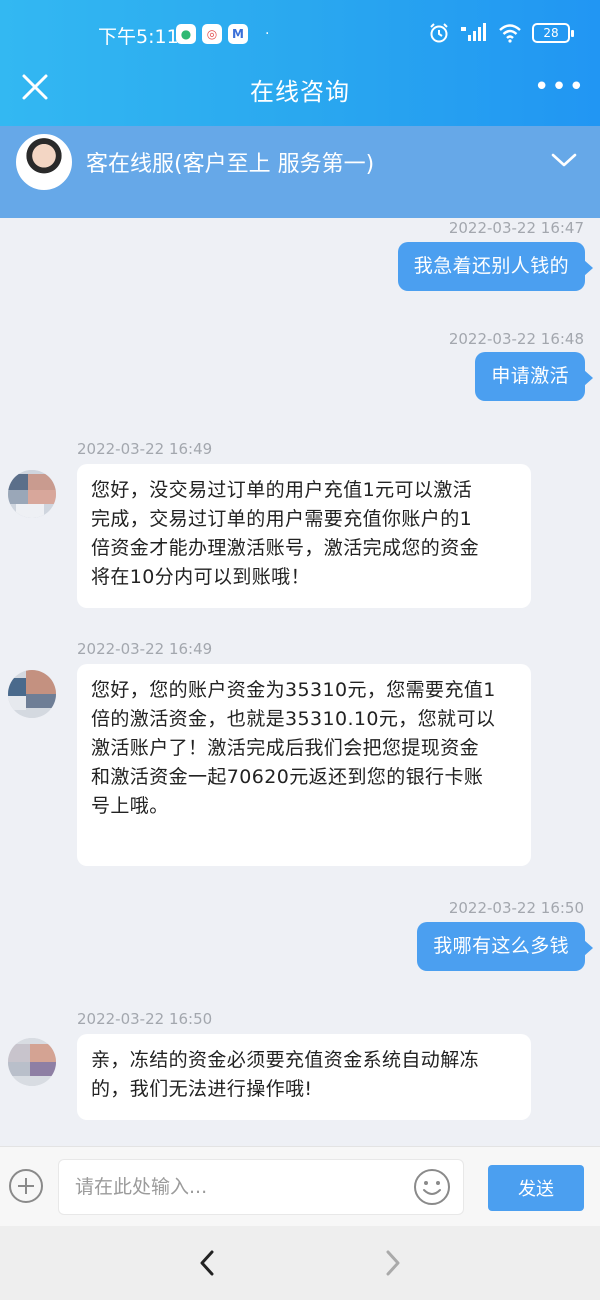 This screenshot has height=1300, width=600. I want to click on page-title: 在线咨询, so click(300, 92).